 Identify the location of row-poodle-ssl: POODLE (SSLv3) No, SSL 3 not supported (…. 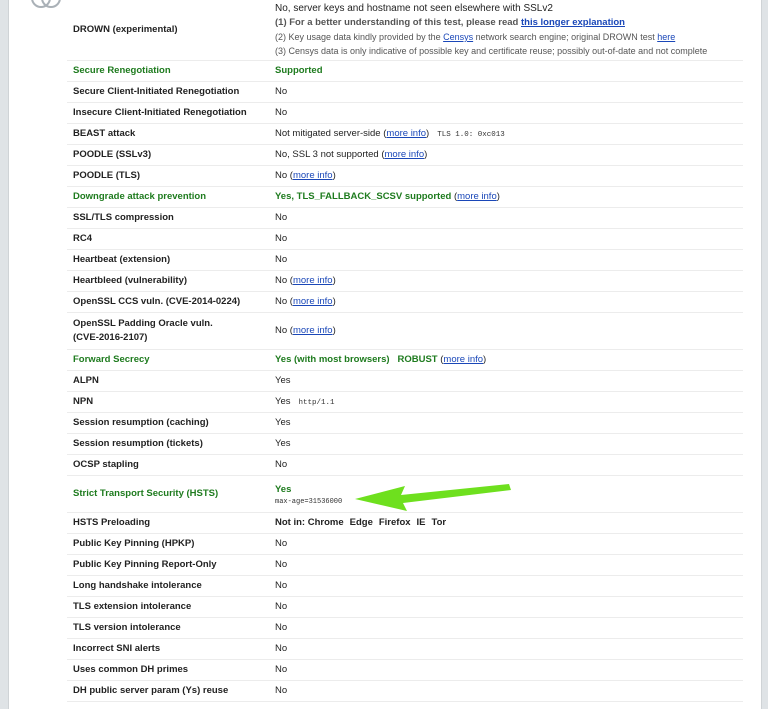
(405, 155).